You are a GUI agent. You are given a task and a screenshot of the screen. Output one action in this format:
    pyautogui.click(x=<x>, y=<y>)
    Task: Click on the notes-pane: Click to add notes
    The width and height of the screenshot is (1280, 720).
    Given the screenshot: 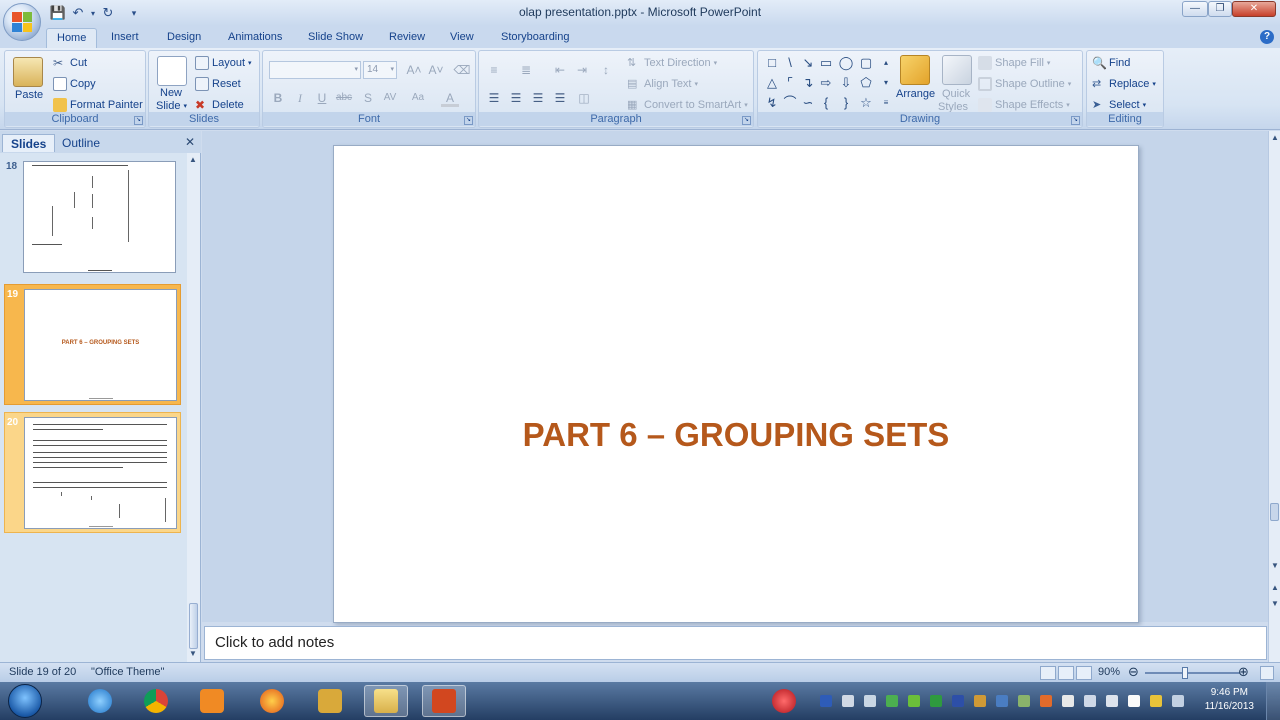 What is the action you would take?
    pyautogui.click(x=735, y=643)
    